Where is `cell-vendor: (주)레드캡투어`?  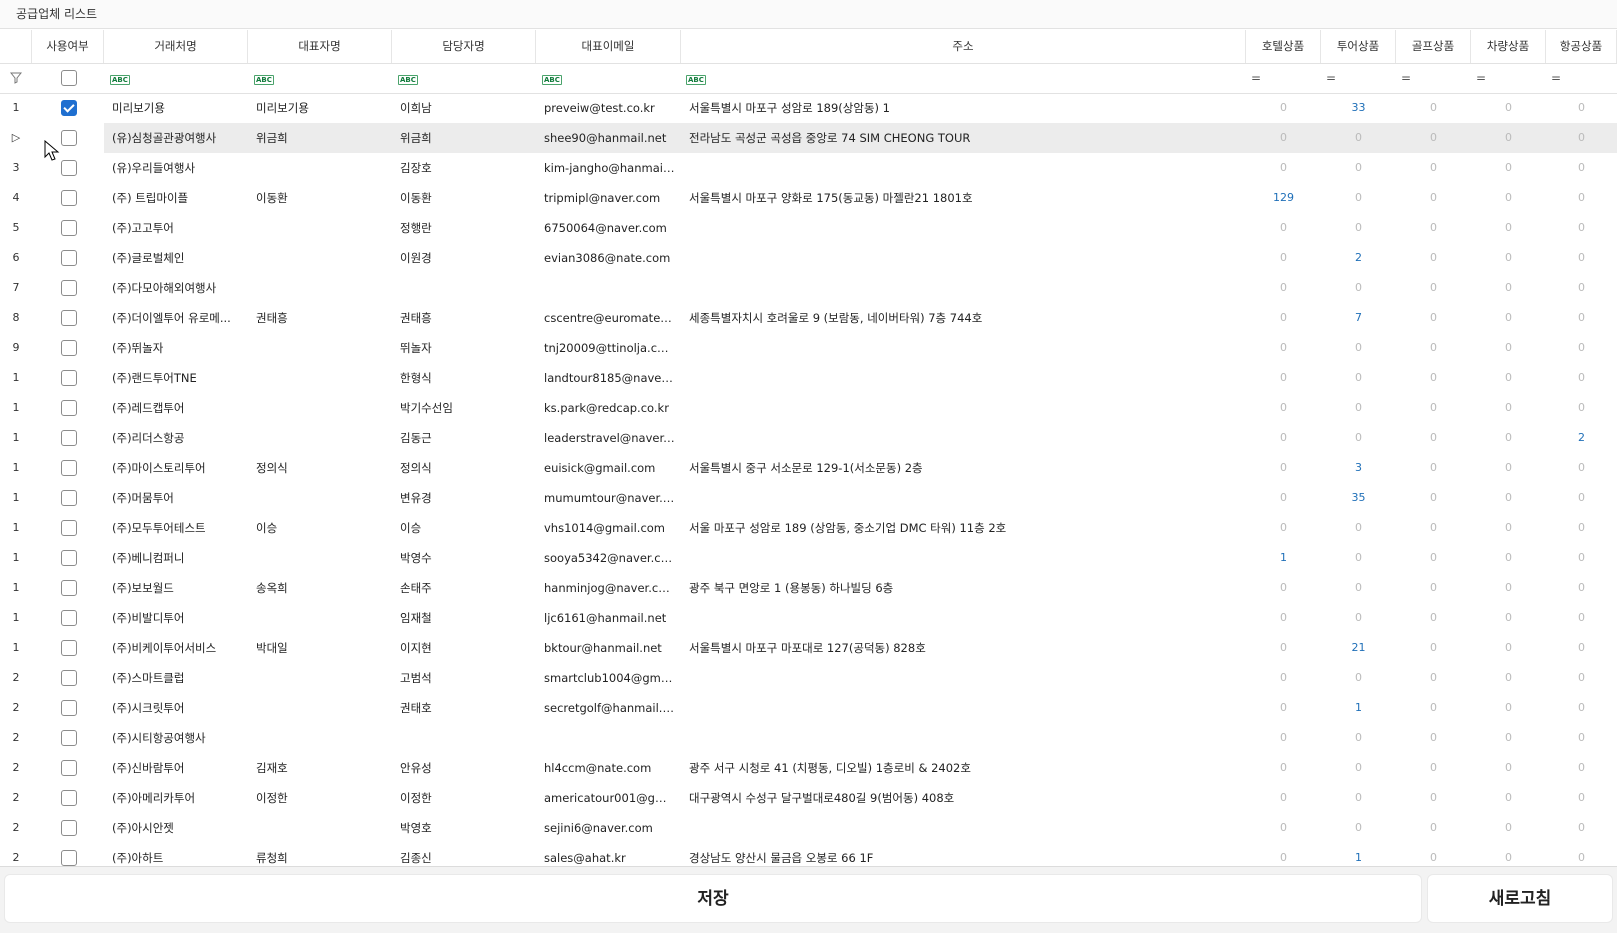
cell-vendor: (주)레드캡투어 is located at coordinates (176, 408).